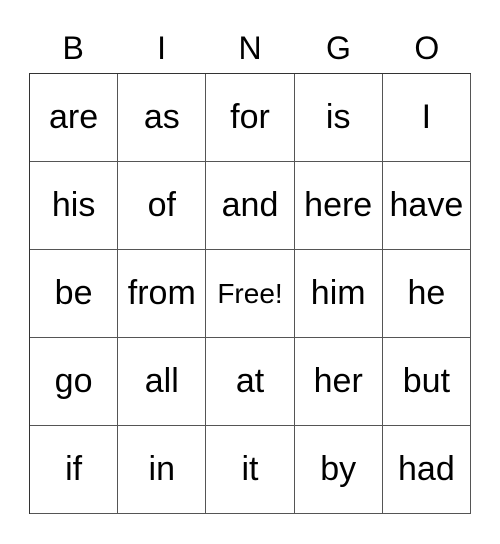 This screenshot has width=500, height=544. Describe the element at coordinates (426, 118) in the screenshot. I see `bingo-cell: I` at that location.